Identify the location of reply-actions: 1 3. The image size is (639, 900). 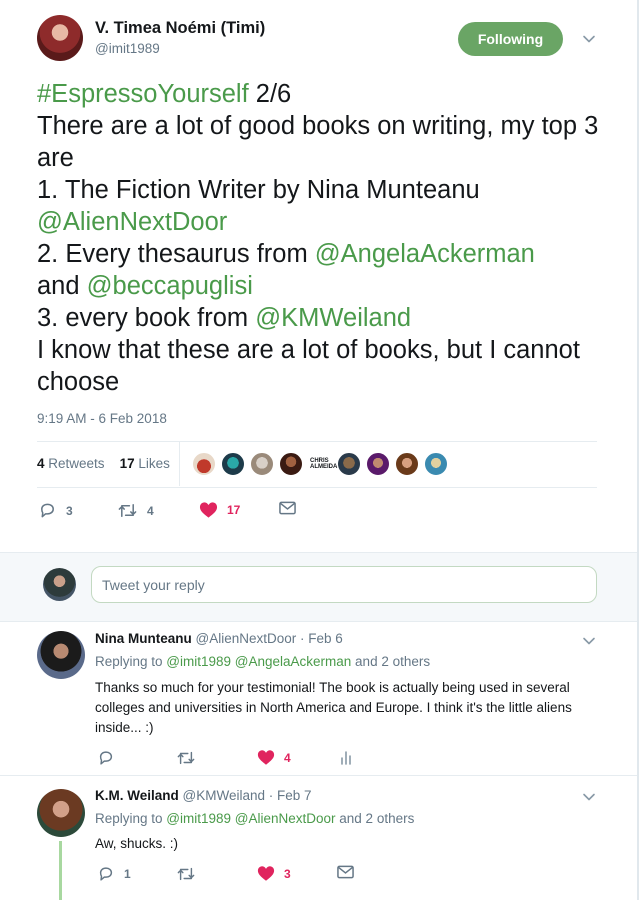
(318, 876).